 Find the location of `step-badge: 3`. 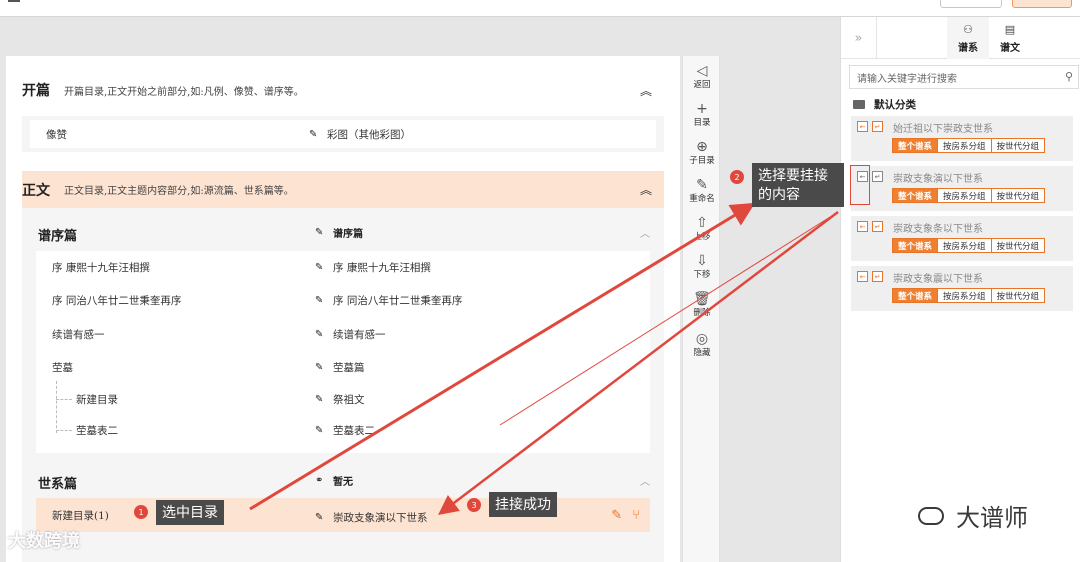

step-badge: 3 is located at coordinates (474, 505).